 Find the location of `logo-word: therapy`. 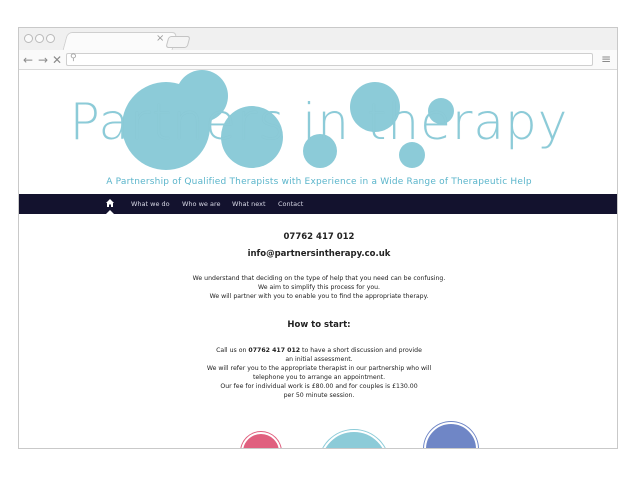

logo-word: therapy is located at coordinates (467, 122).